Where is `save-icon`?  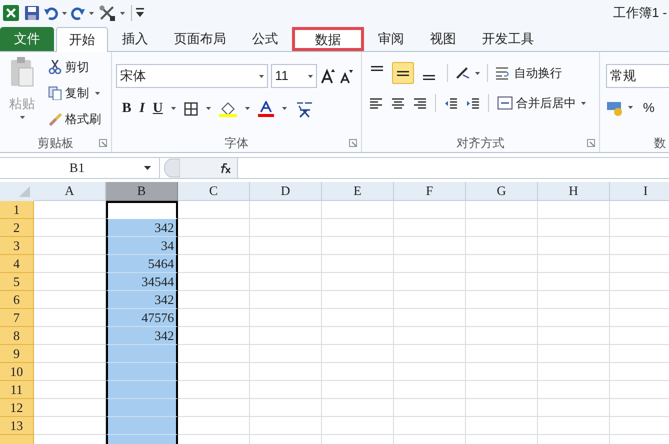 save-icon is located at coordinates (32, 13).